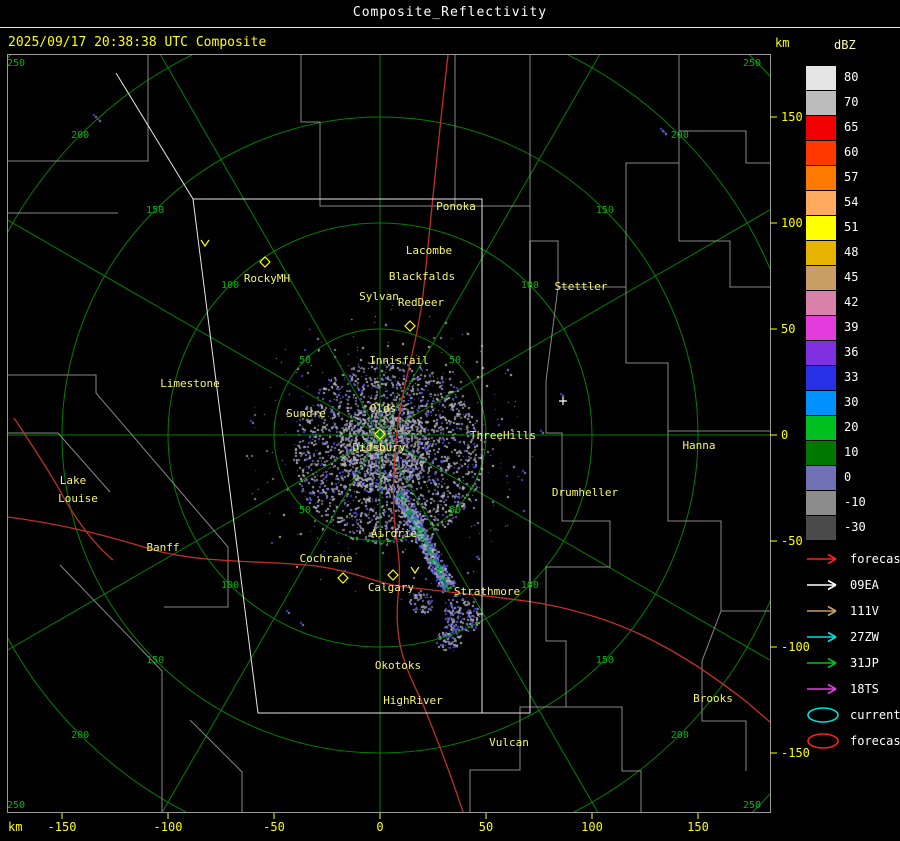 The width and height of the screenshot is (900, 841). Describe the element at coordinates (851, 277) in the screenshot. I see `dbz-value: 45` at that location.